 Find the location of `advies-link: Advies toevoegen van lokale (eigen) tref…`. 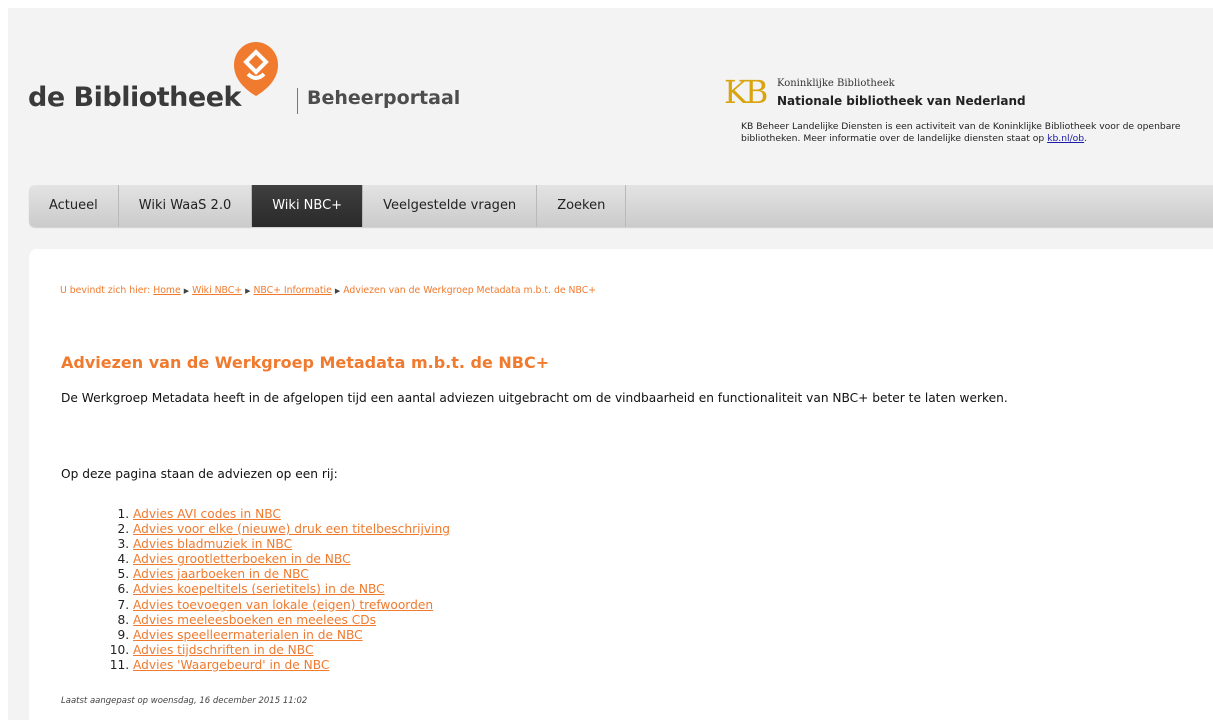

advies-link: Advies toevoegen van lokale (eigen) tref… is located at coordinates (283, 605).